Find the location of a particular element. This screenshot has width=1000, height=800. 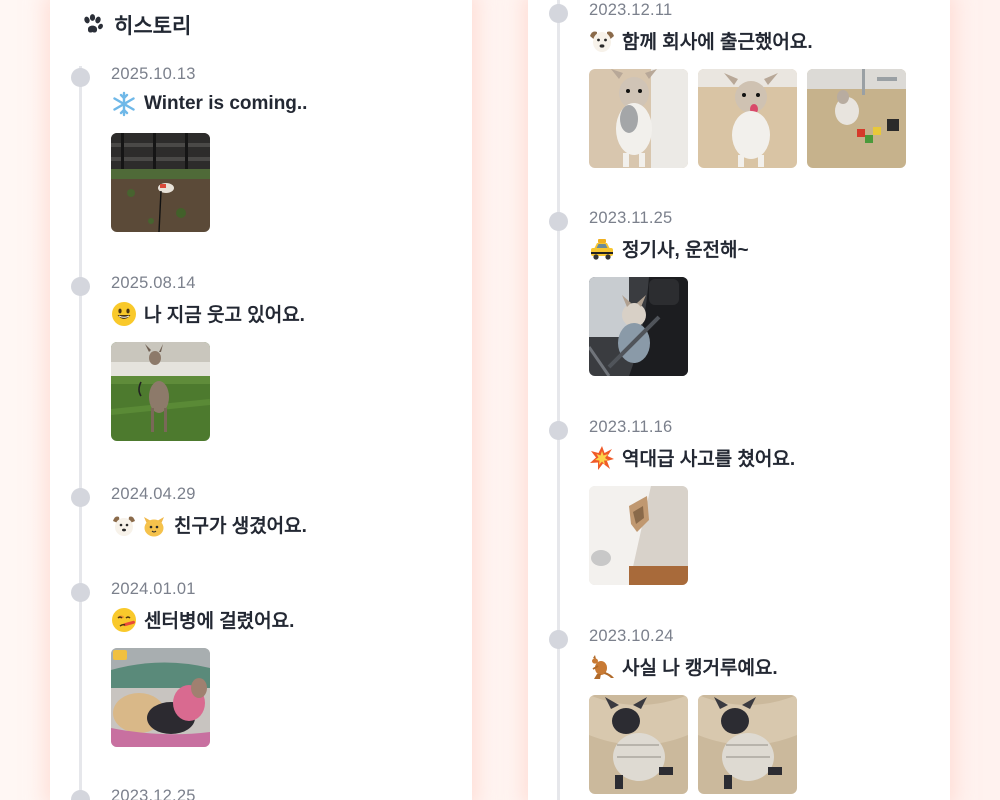

entry-title: 나 지금 웃고 있어요. is located at coordinates (208, 313).